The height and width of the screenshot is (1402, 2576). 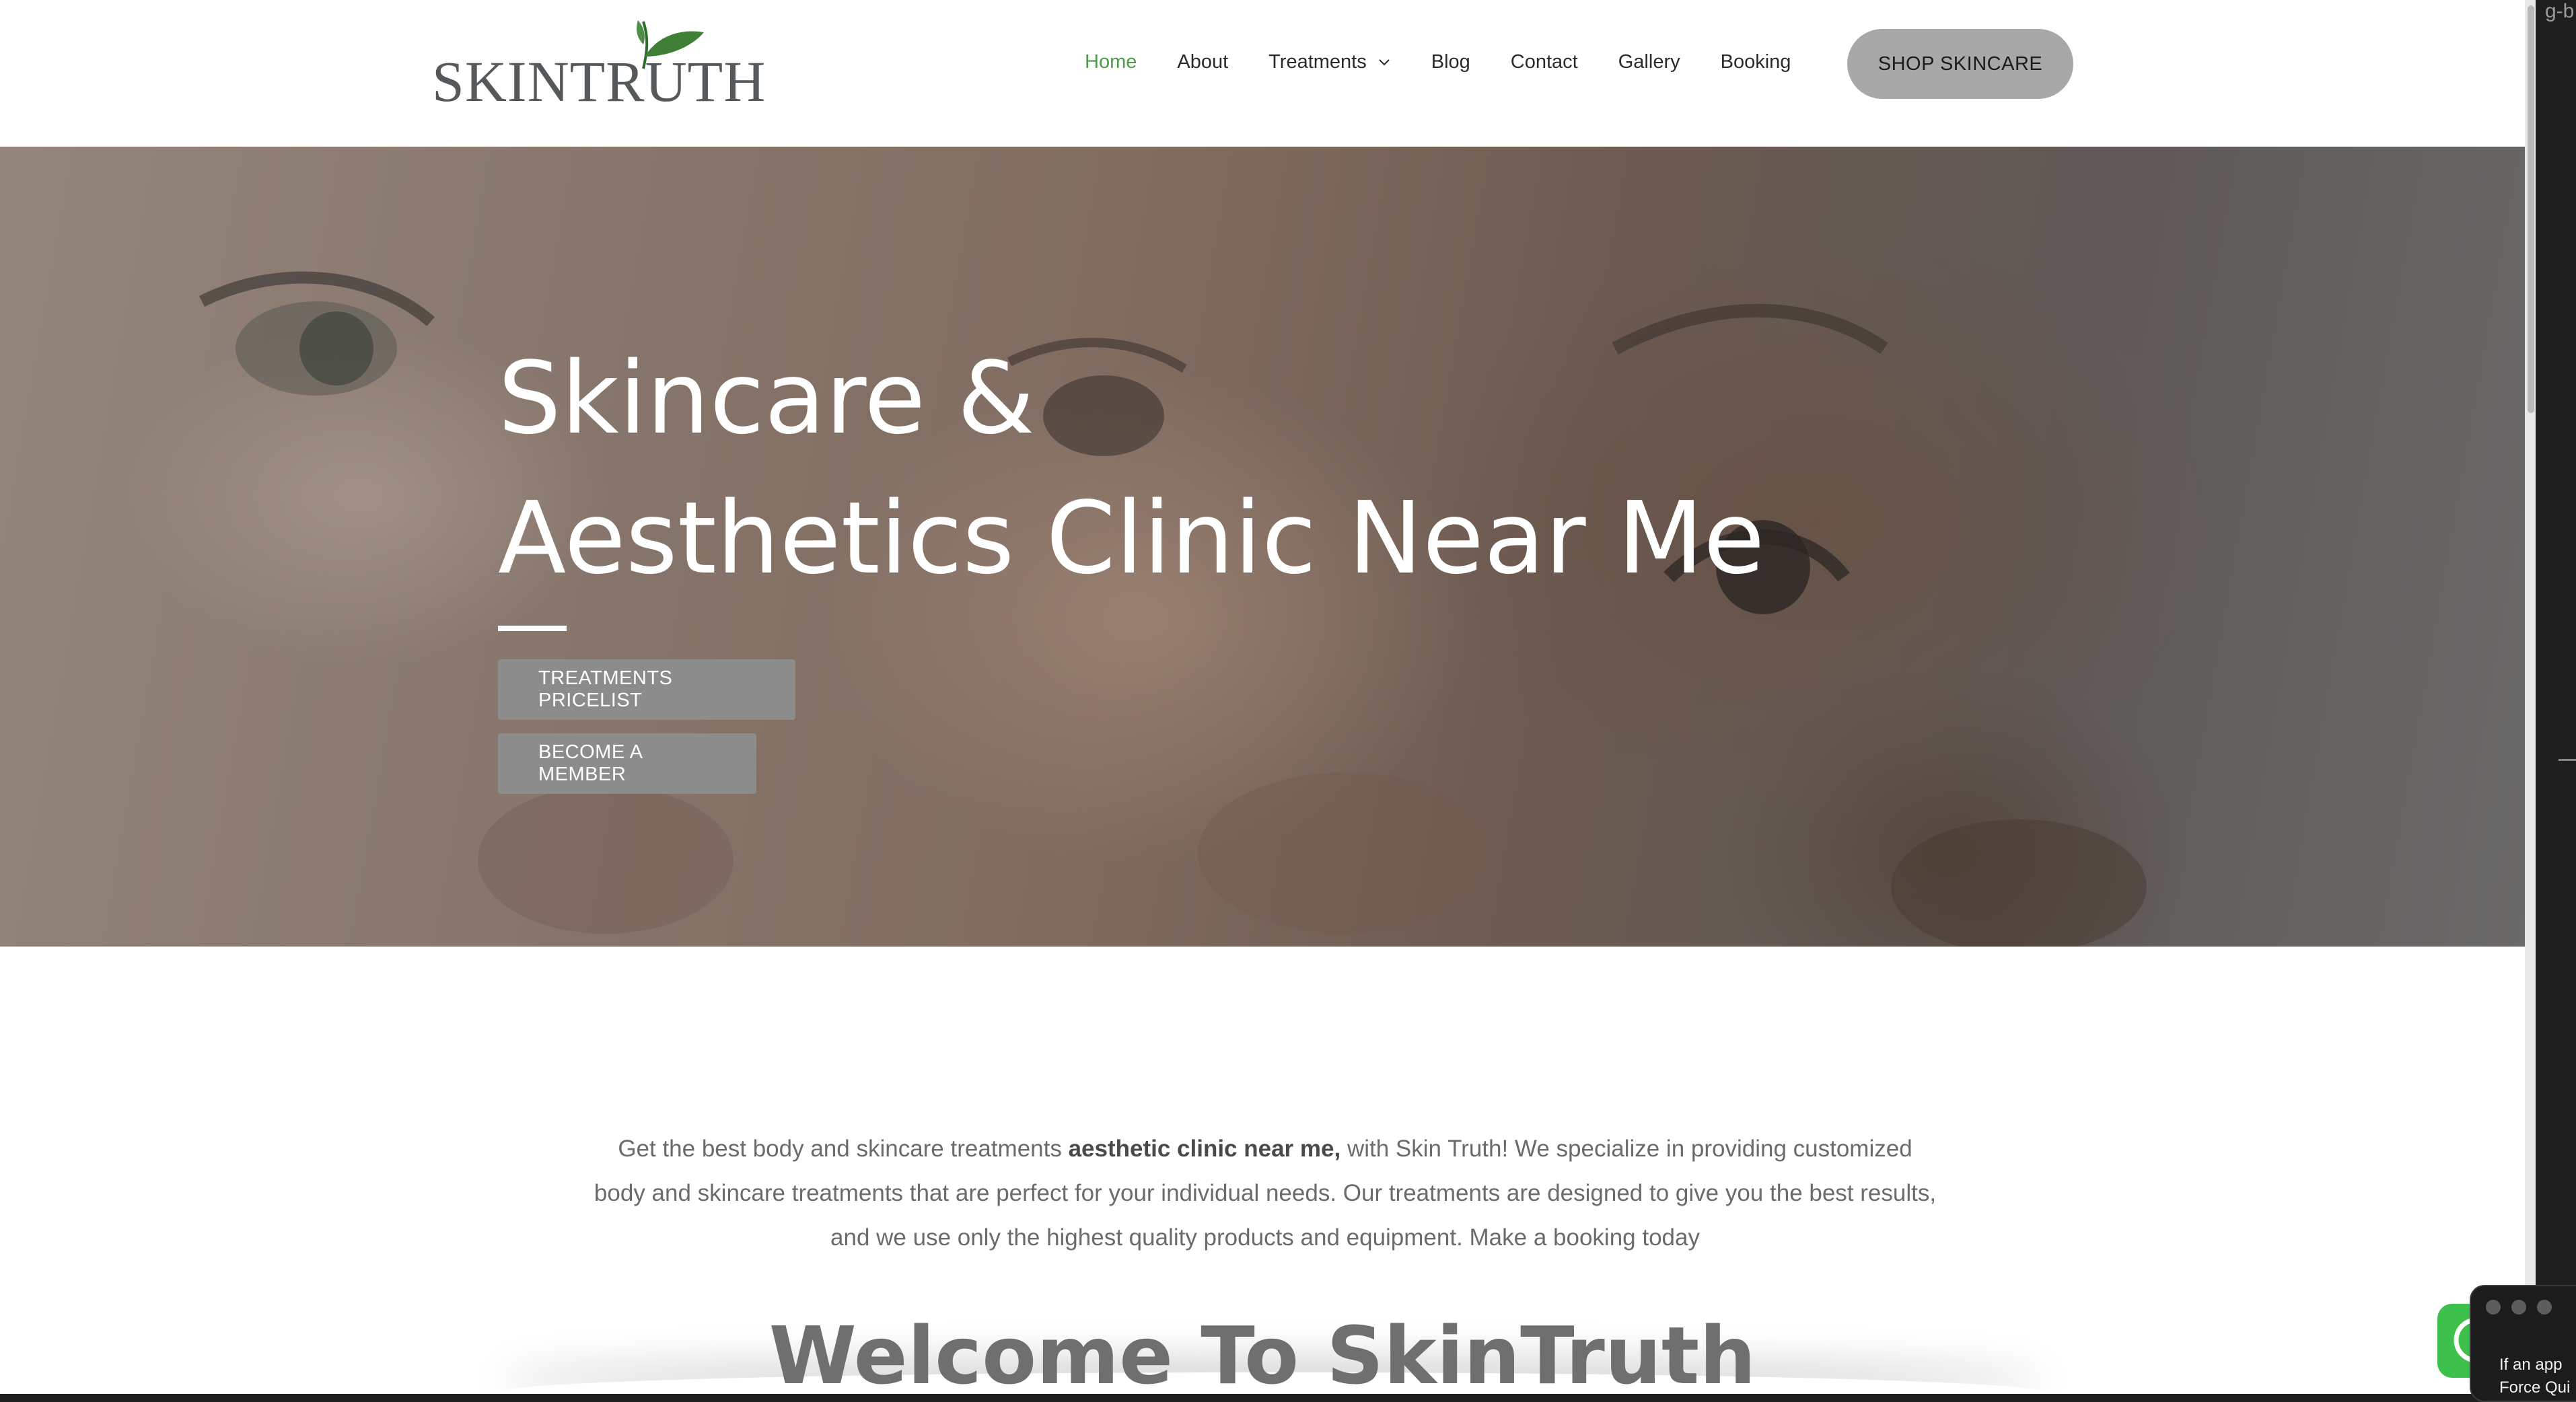 What do you see at coordinates (2544, 1307) in the screenshot?
I see `window-zoom-dot` at bounding box center [2544, 1307].